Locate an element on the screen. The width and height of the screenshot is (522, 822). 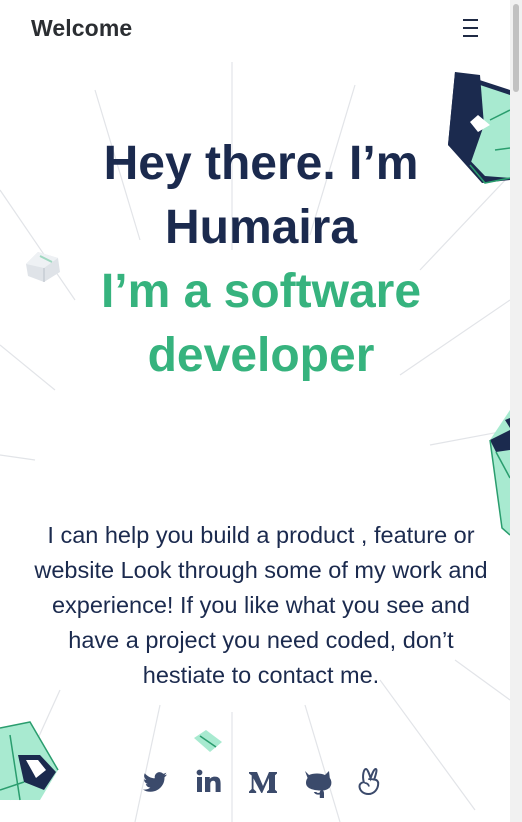
hero-role-line1: I’m a software is located at coordinates (261, 291).